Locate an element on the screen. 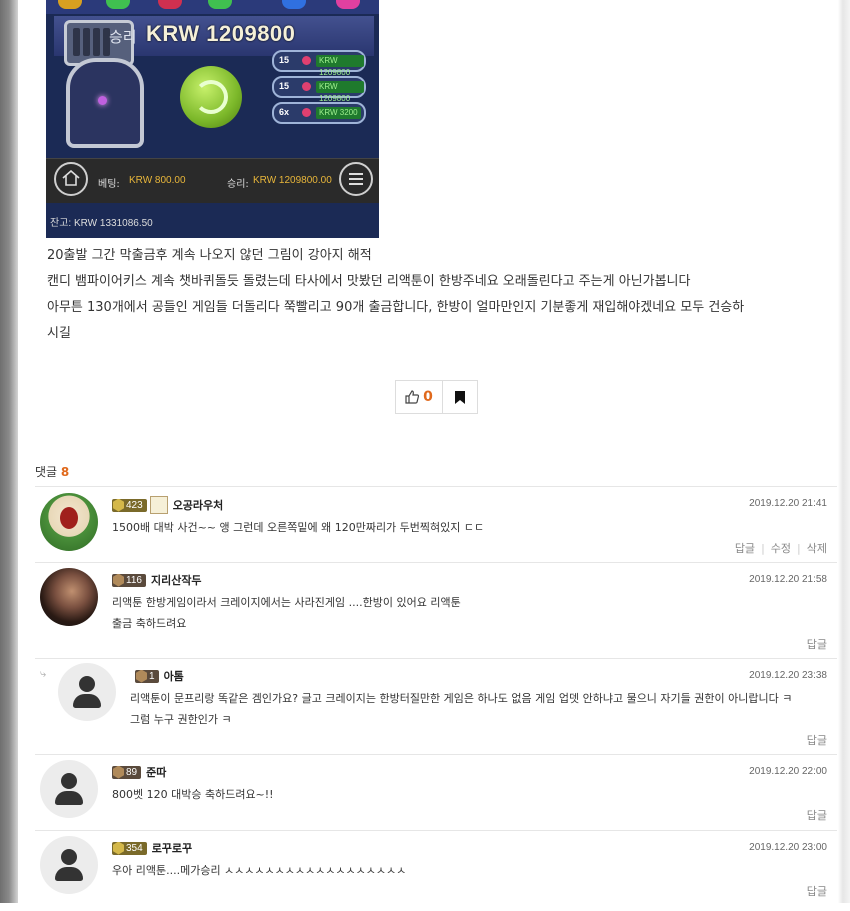 This screenshot has height=911, width=850. comment-line: 800벳 120 대박승 축하드려요~!! is located at coordinates (193, 794).